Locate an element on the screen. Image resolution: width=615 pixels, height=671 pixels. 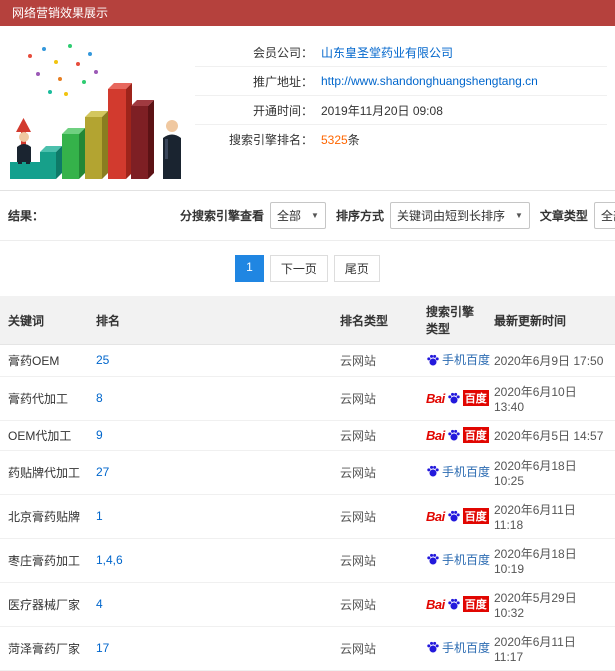
sort-select-value: 关键词由短到长排序 is located at coordinates (450, 216).